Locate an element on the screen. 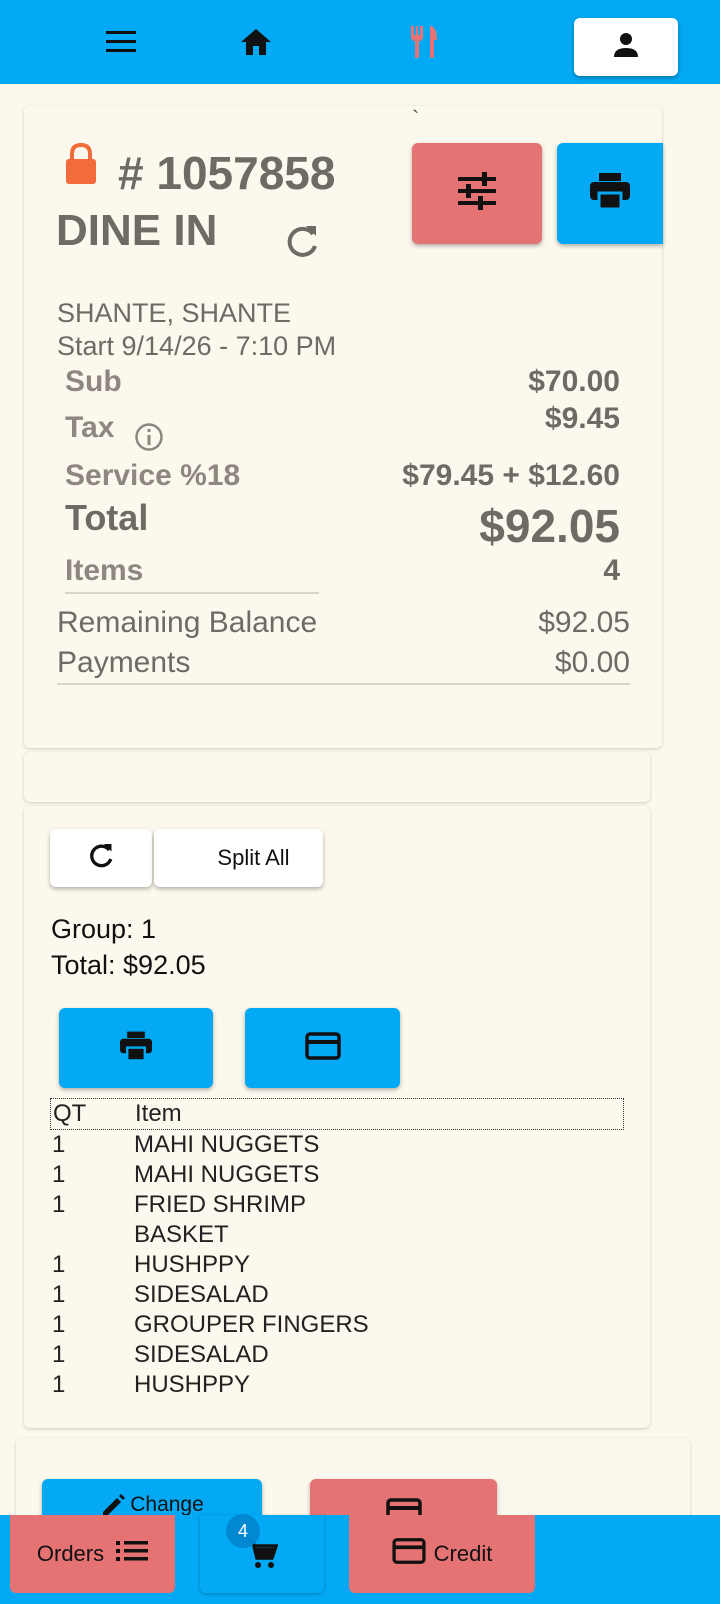 The image size is (720, 1604). backtick-mark: ` is located at coordinates (416, 118).